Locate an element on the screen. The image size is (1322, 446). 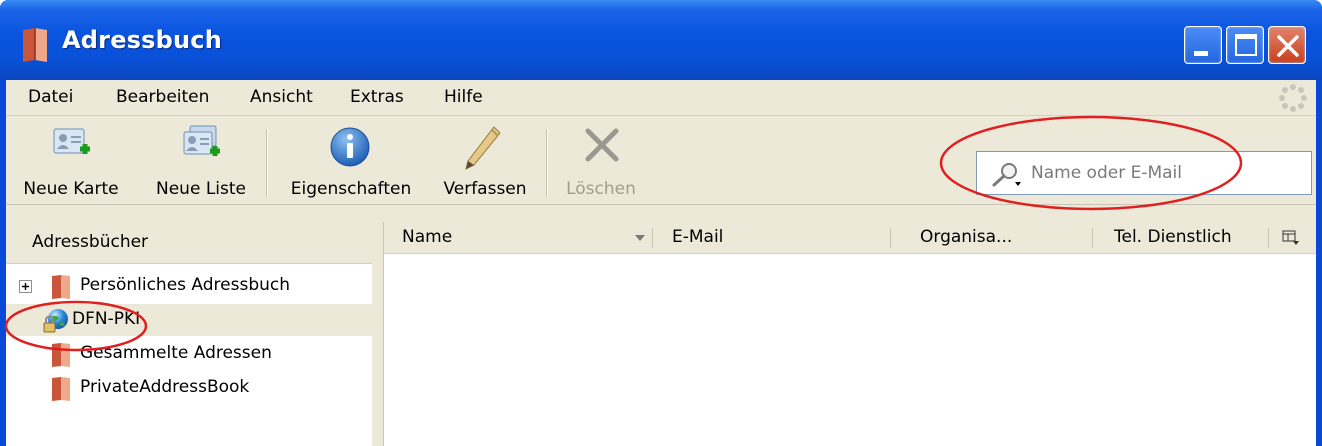
address-book-label: Persönliches Adressbuch is located at coordinates (185, 285).